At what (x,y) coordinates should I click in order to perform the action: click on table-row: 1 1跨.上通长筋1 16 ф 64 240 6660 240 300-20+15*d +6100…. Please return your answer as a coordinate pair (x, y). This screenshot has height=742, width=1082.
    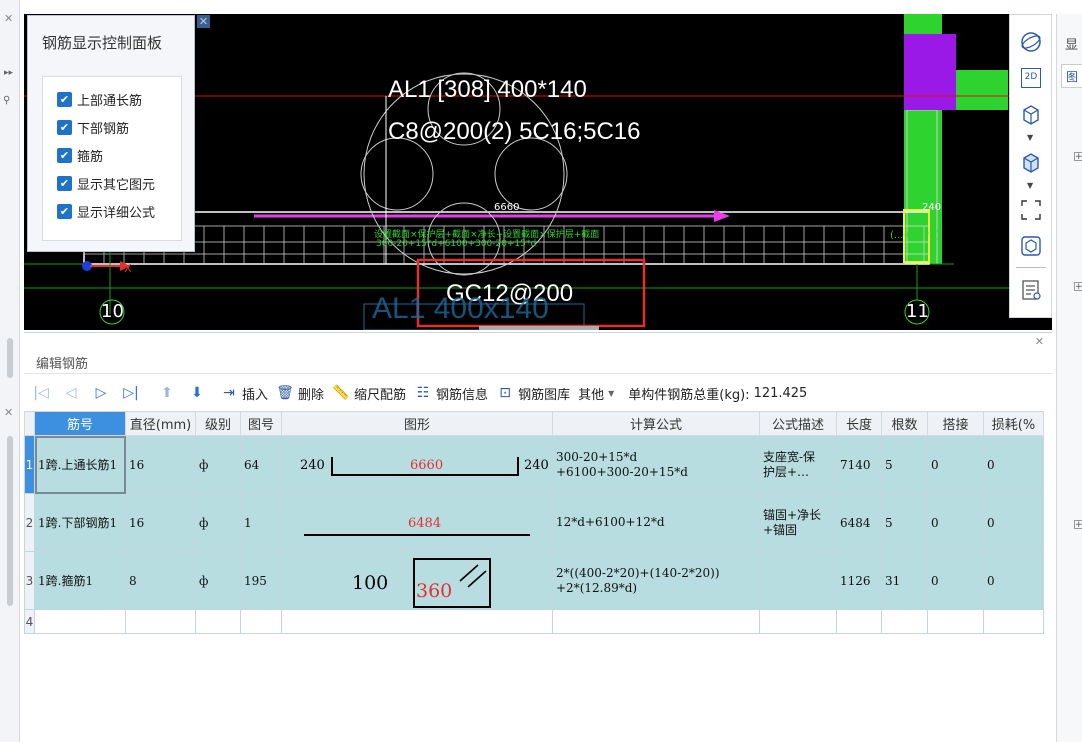
    Looking at the image, I should click on (534, 464).